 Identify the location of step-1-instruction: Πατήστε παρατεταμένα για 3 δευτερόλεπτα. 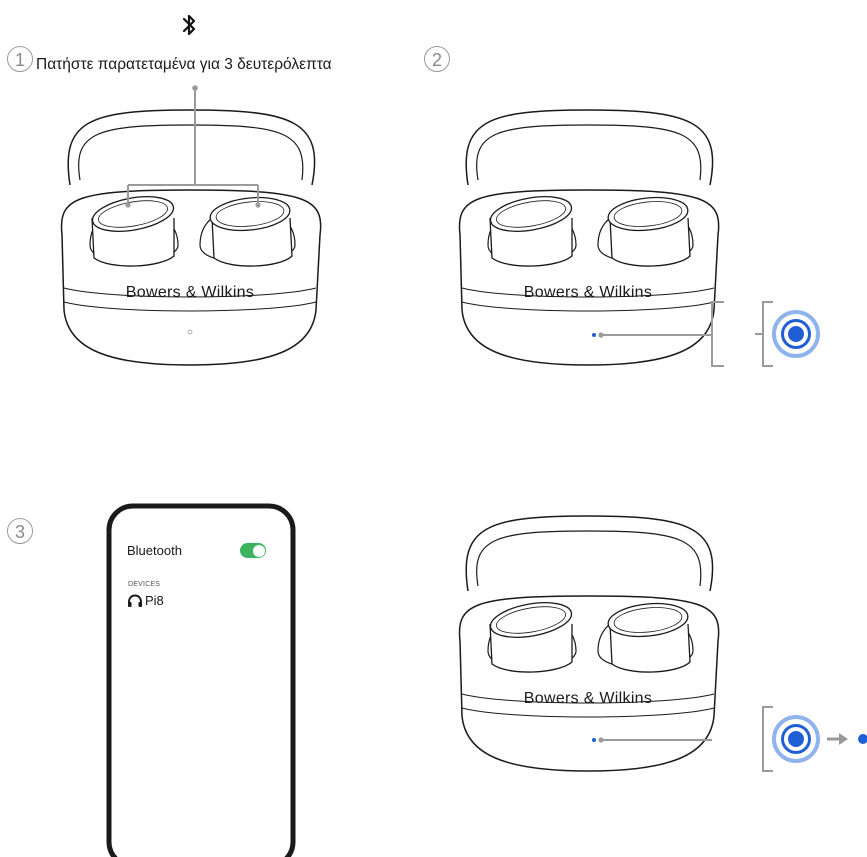
(184, 64).